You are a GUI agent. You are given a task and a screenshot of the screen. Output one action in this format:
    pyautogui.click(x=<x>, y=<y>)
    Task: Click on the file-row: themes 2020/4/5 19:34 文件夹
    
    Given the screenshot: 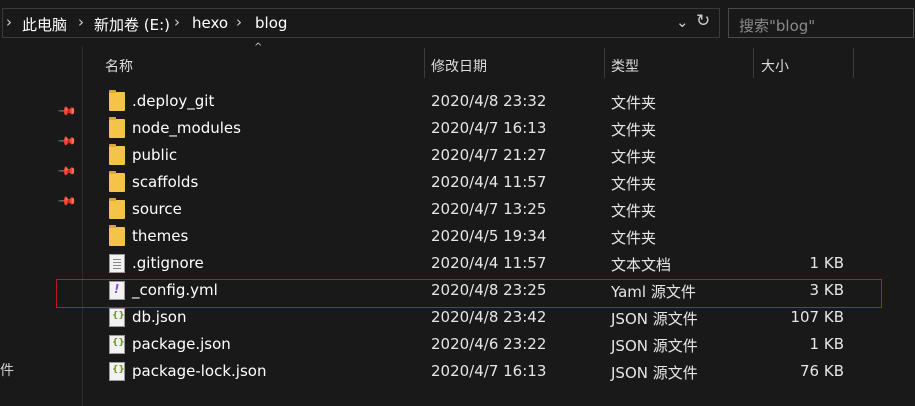 What is the action you would take?
    pyautogui.click(x=499, y=236)
    